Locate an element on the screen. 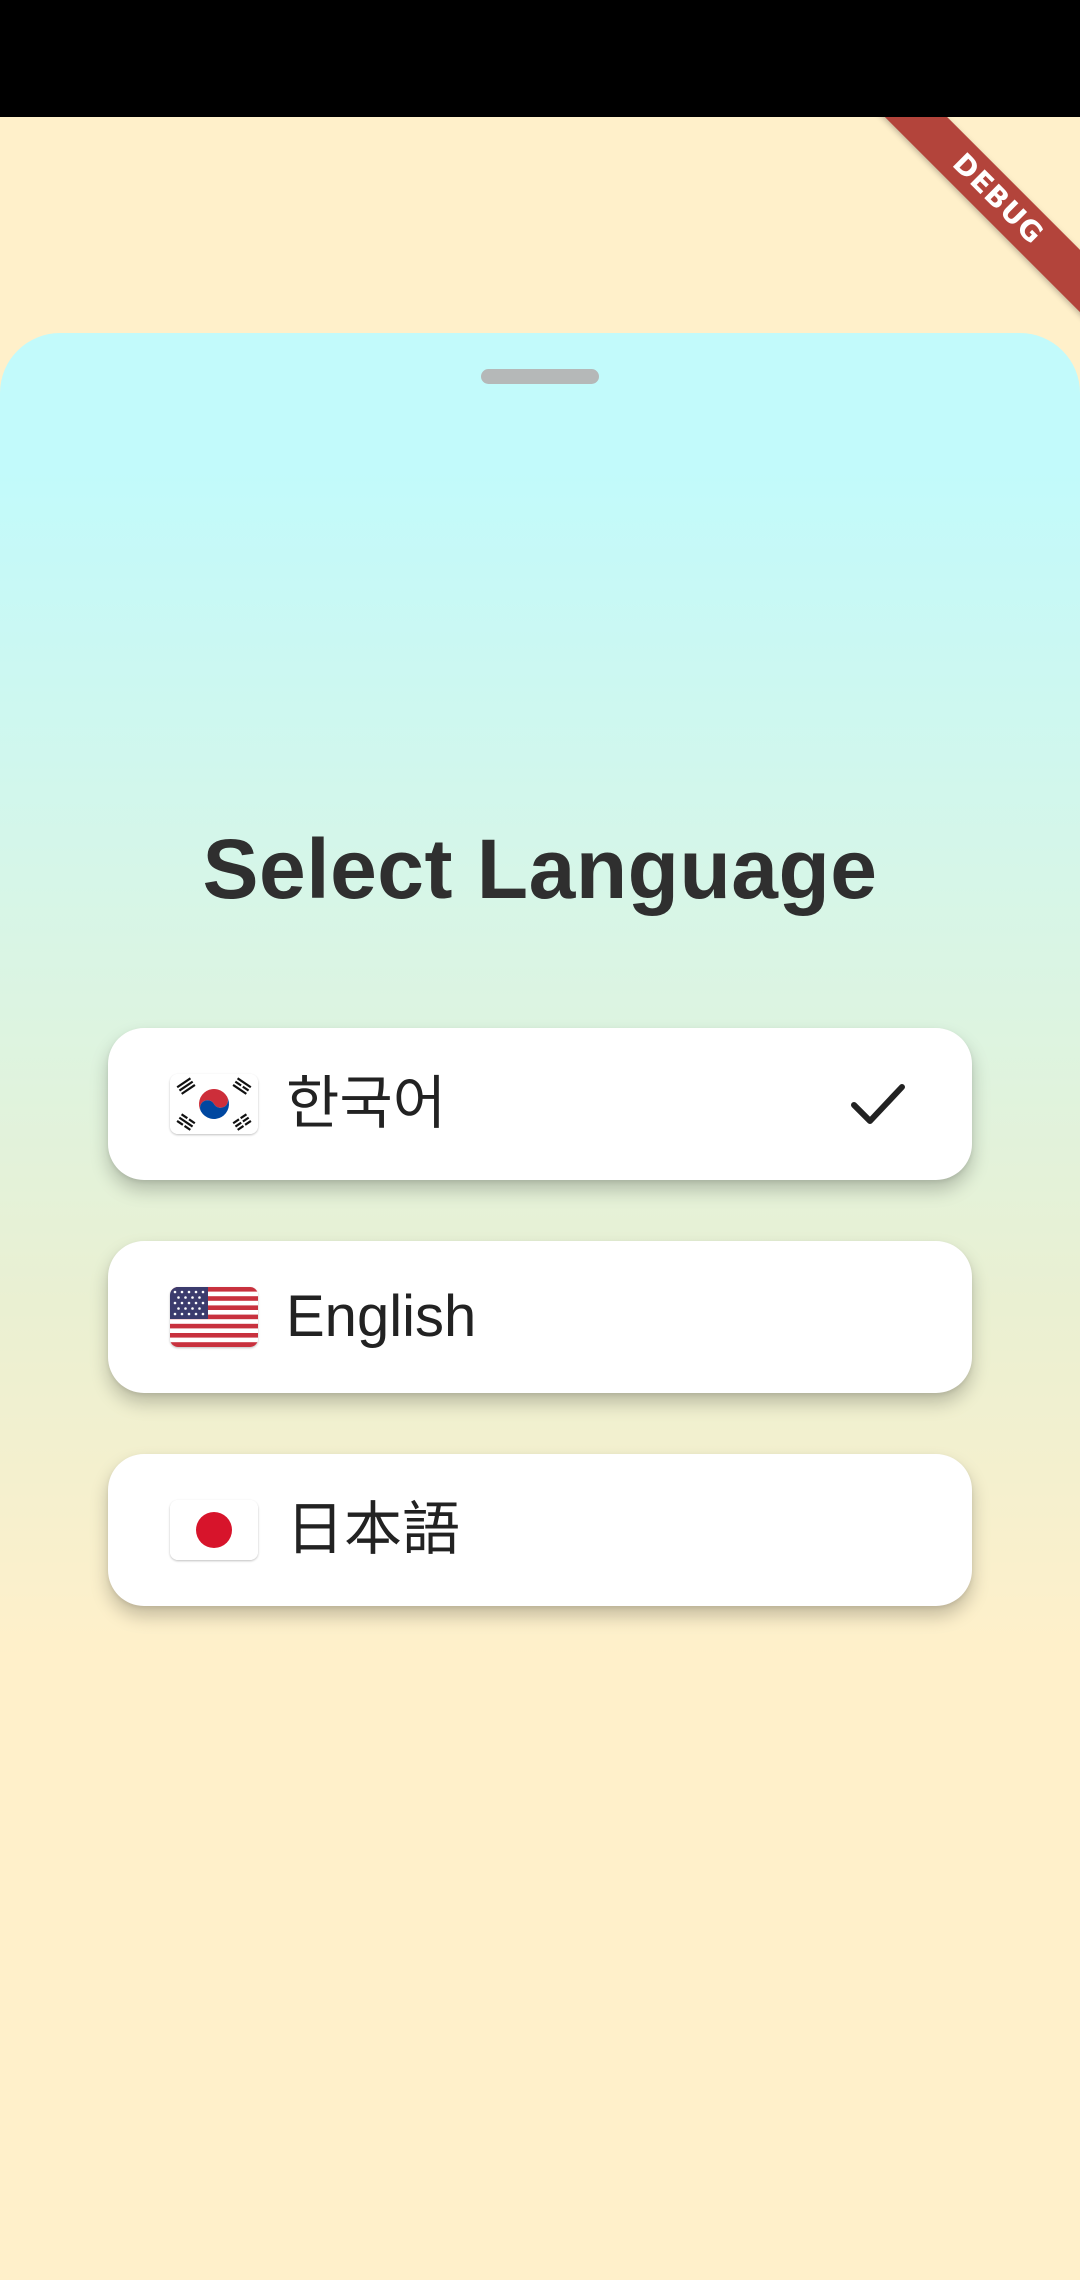  language-option-korean: 한국어 is located at coordinates (540, 1104).